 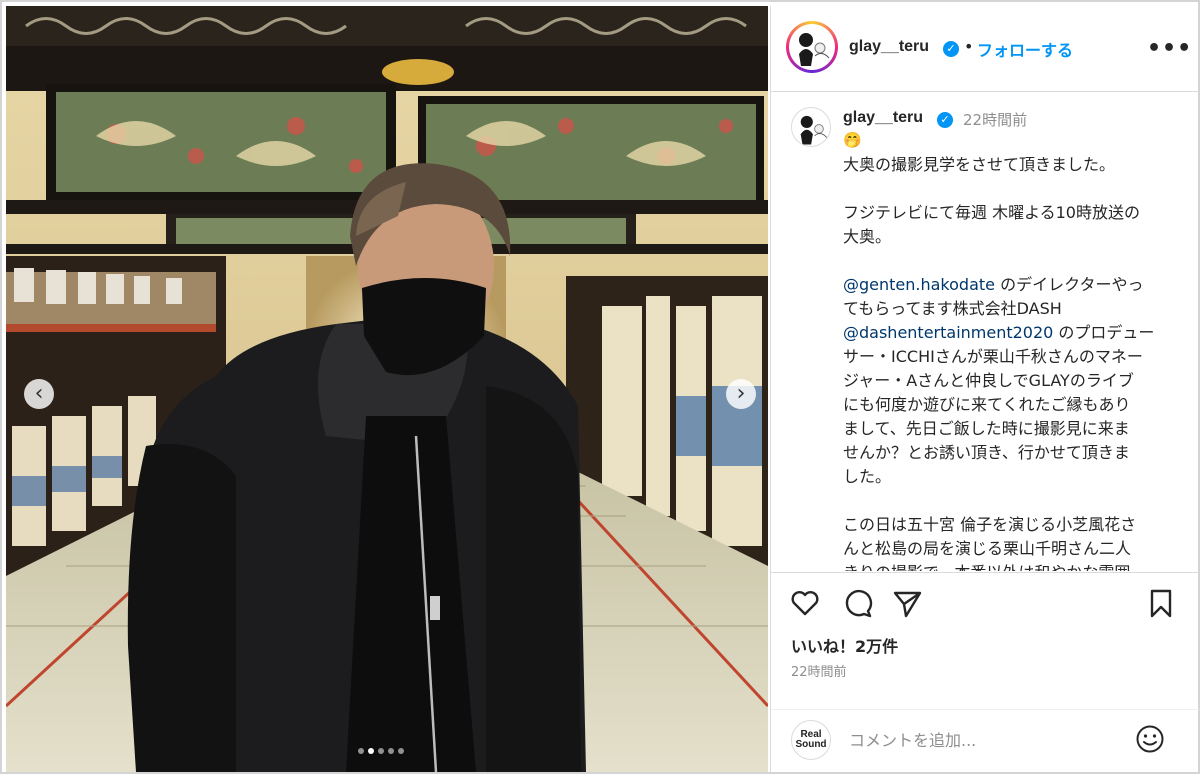 What do you see at coordinates (889, 47) in the screenshot?
I see `header-username: glay__teru` at bounding box center [889, 47].